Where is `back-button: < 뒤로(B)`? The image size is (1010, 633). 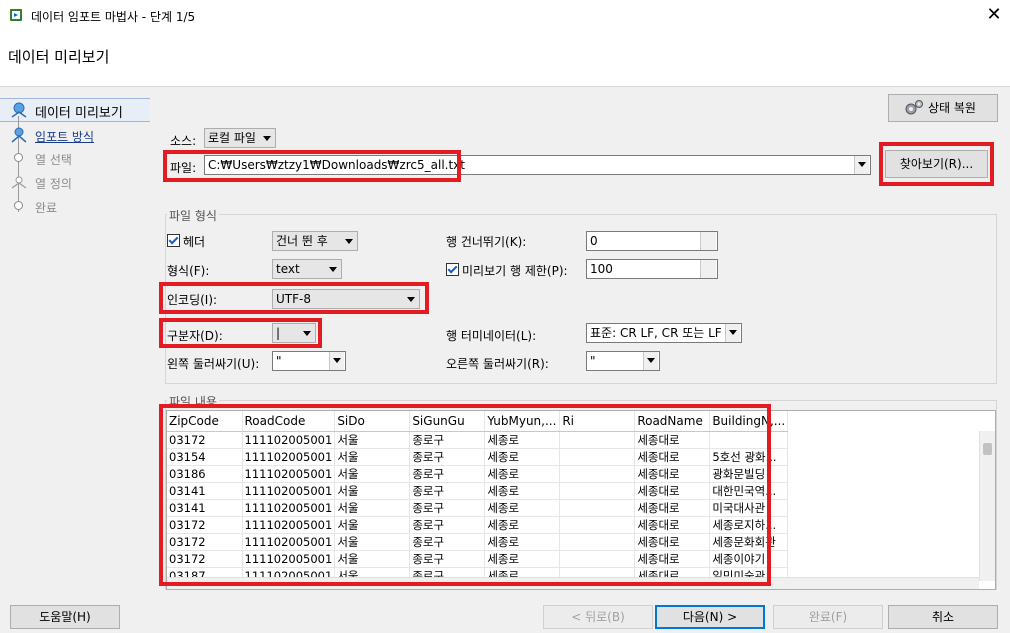 back-button: < 뒤로(B) is located at coordinates (598, 617).